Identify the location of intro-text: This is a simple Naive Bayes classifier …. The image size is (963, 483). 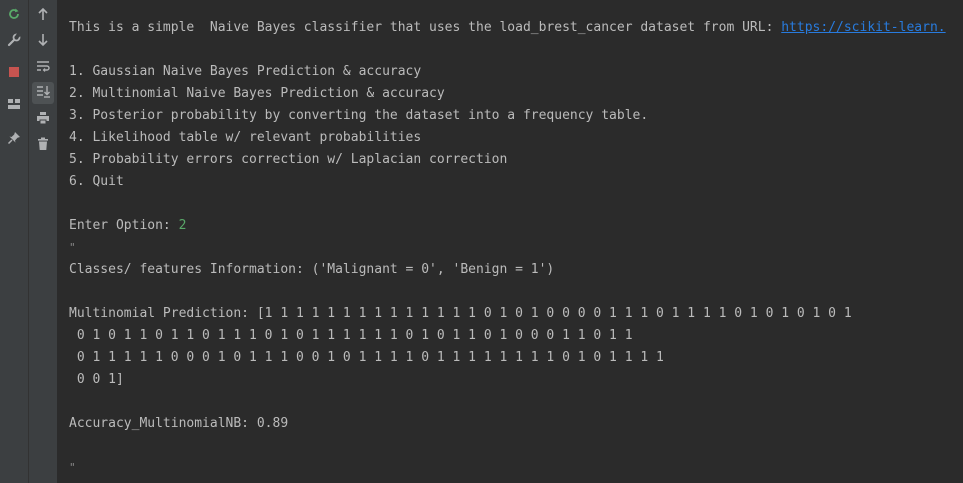
(425, 27).